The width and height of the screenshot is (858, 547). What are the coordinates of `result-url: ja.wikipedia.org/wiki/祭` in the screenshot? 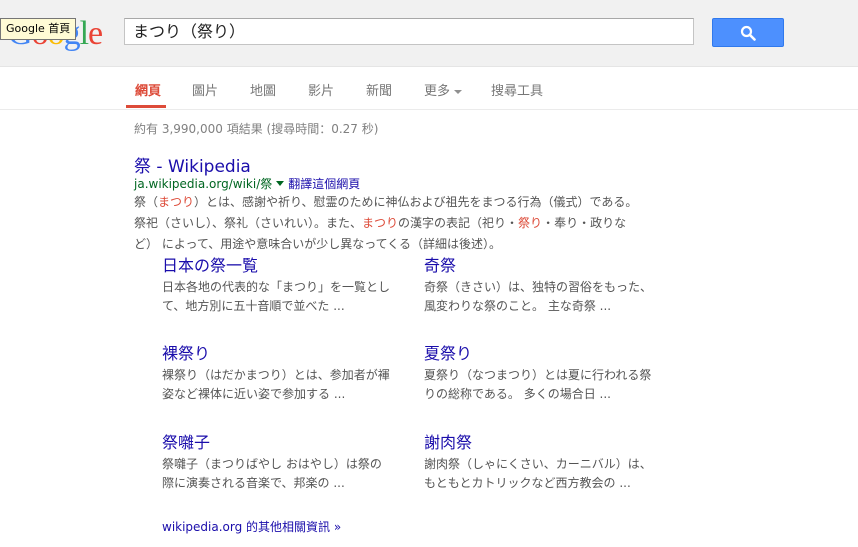 It's located at (203, 184).